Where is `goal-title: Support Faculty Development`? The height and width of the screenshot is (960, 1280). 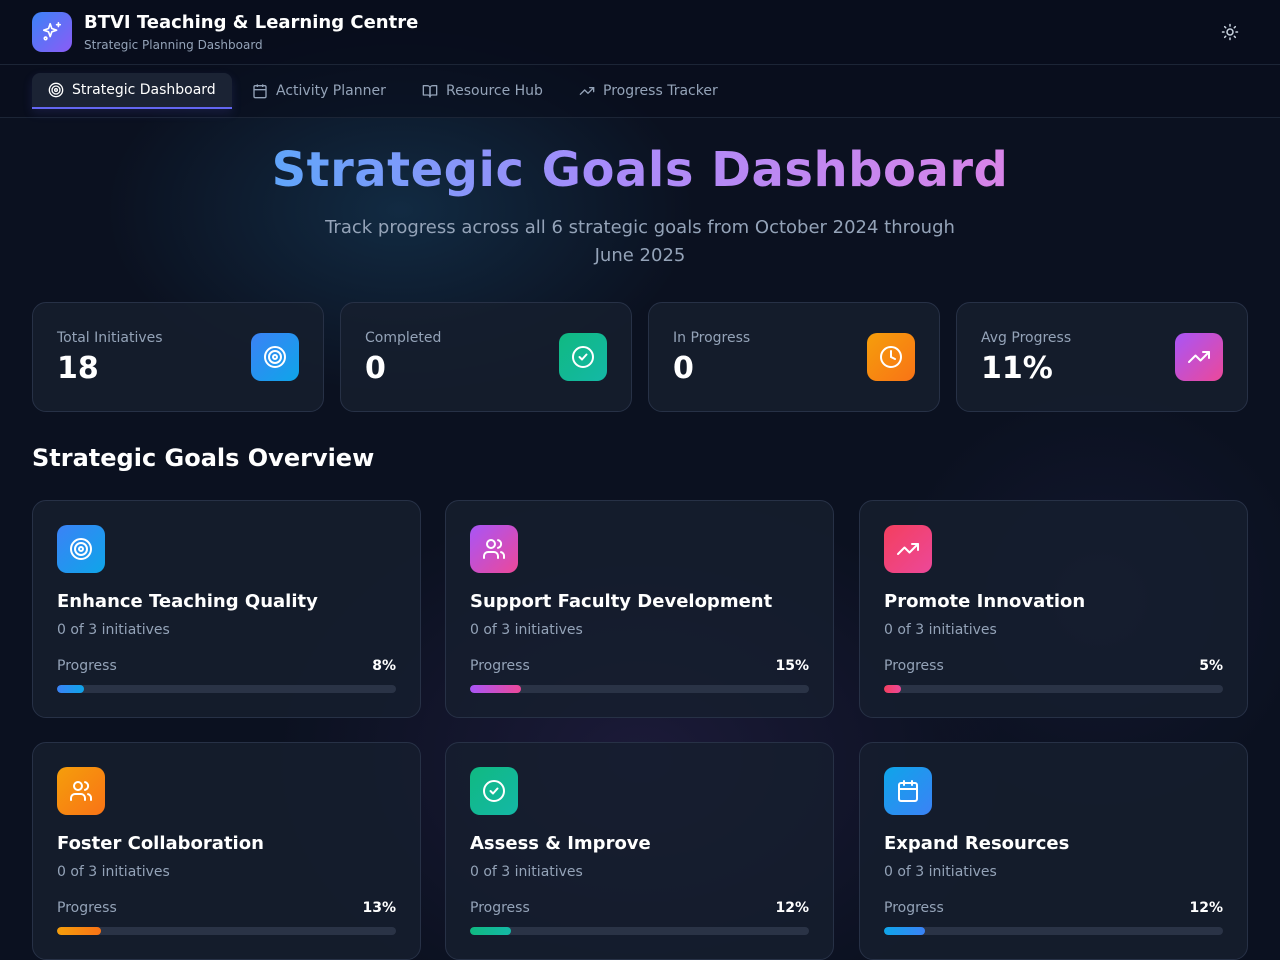 goal-title: Support Faculty Development is located at coordinates (621, 601).